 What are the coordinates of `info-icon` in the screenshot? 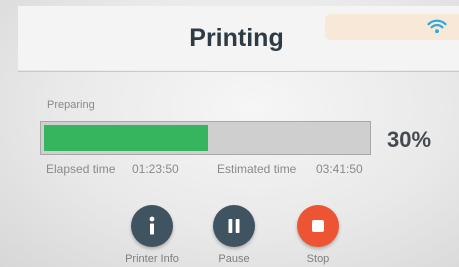 It's located at (152, 225).